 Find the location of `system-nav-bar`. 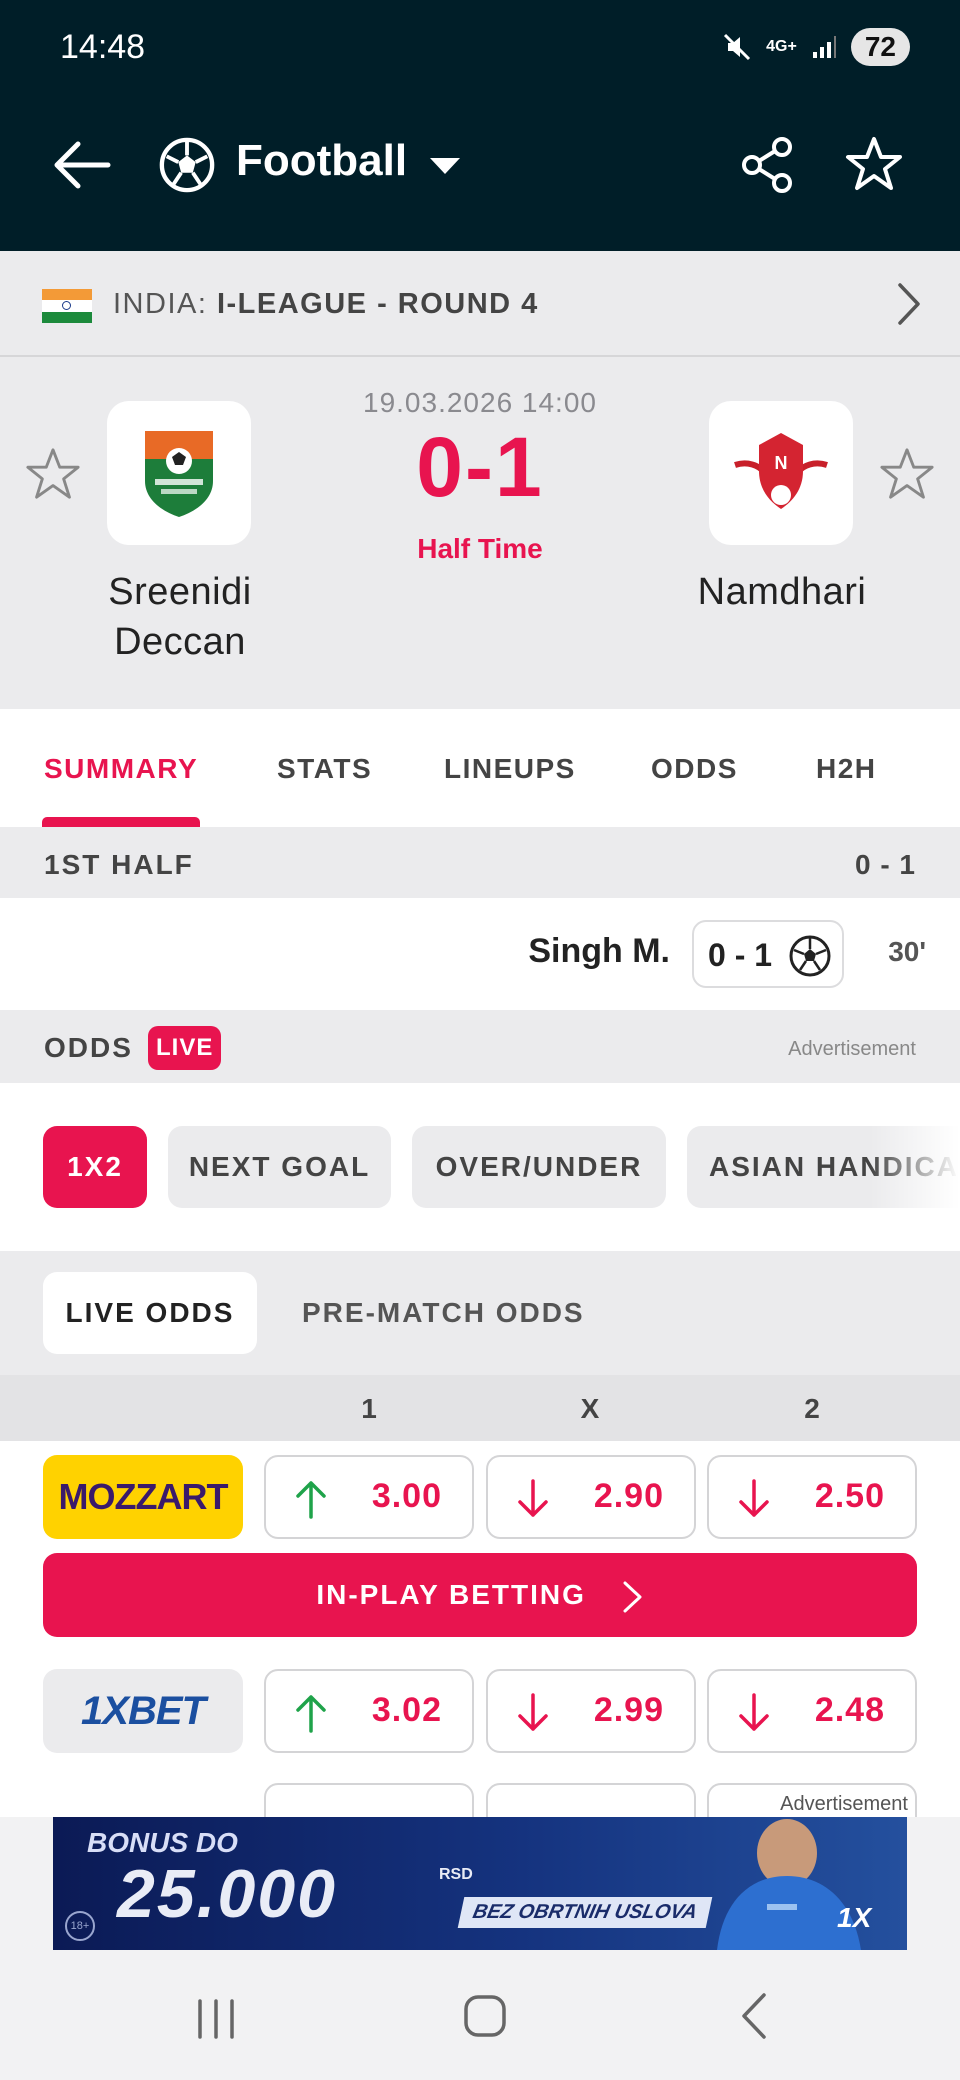

system-nav-bar is located at coordinates (480, 2016).